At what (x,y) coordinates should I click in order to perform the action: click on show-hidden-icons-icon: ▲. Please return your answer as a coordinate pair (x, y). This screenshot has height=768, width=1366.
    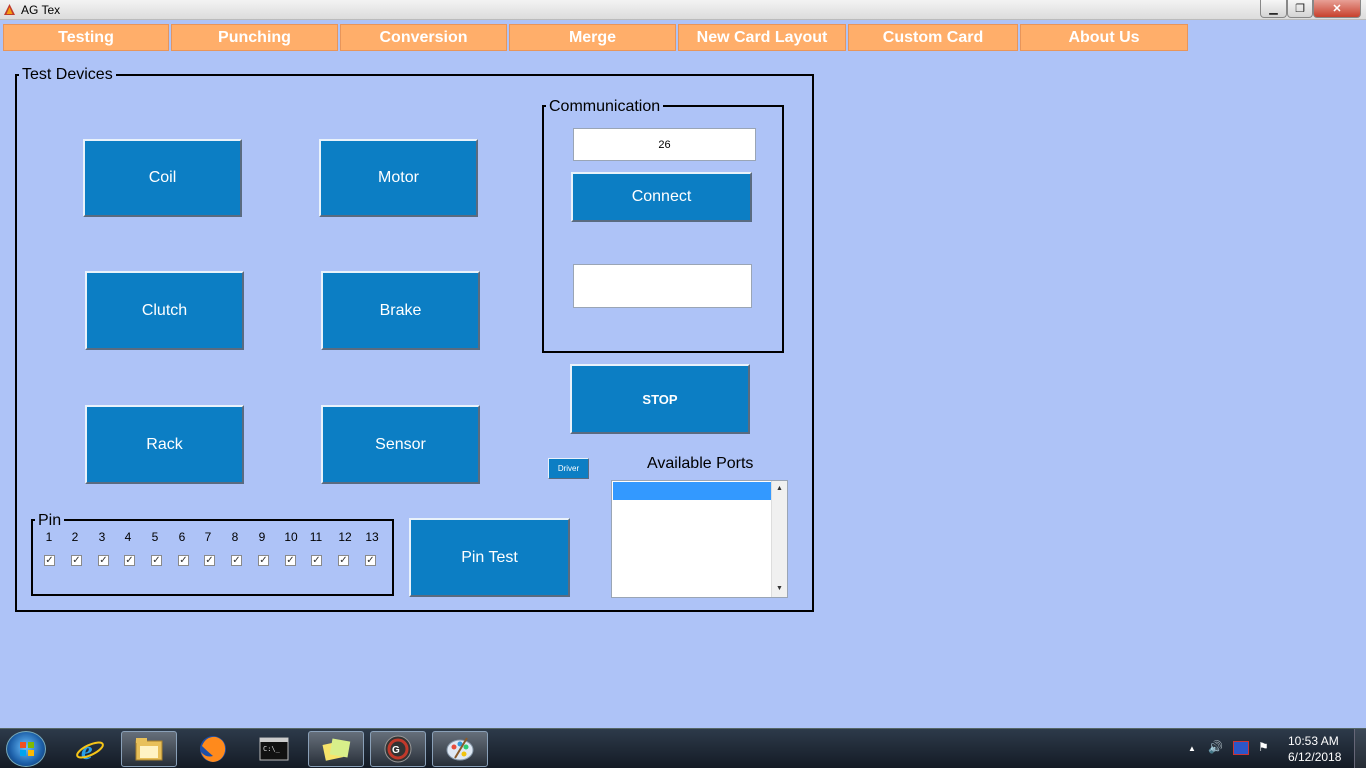
    Looking at the image, I should click on (1192, 748).